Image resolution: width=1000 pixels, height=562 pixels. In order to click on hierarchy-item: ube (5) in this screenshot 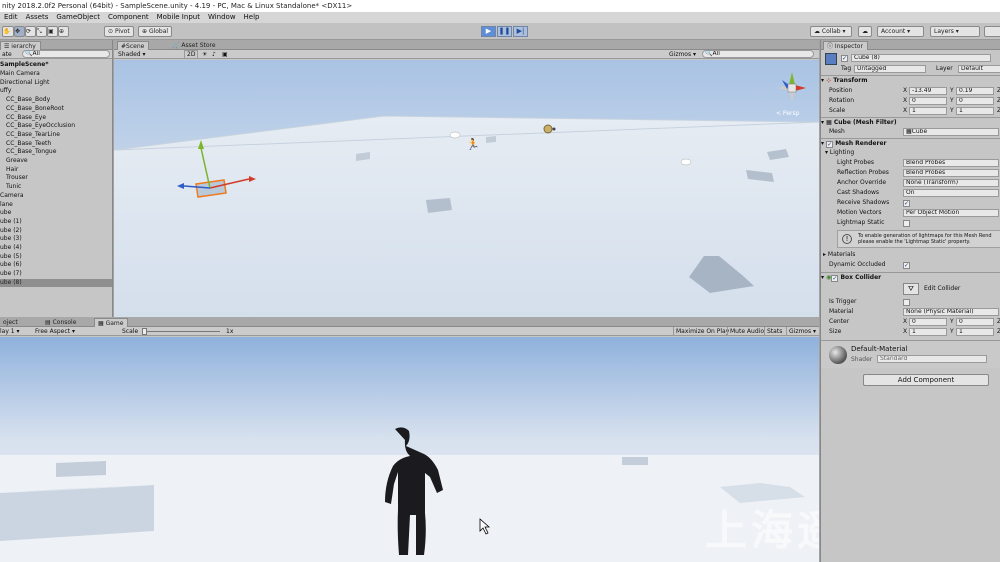, I will do `click(56, 257)`.